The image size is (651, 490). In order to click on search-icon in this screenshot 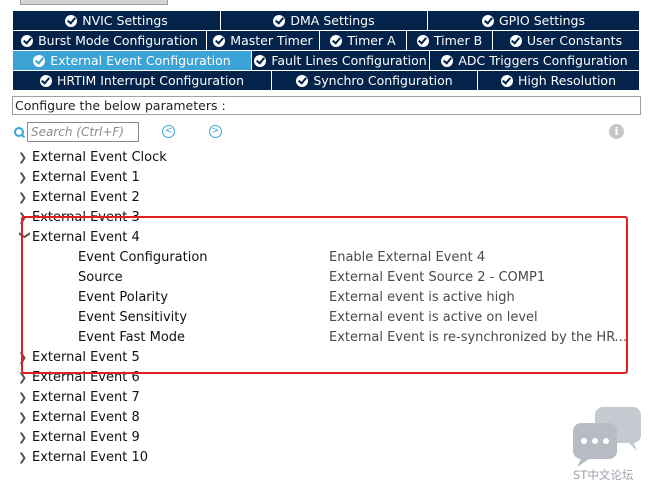, I will do `click(19, 132)`.